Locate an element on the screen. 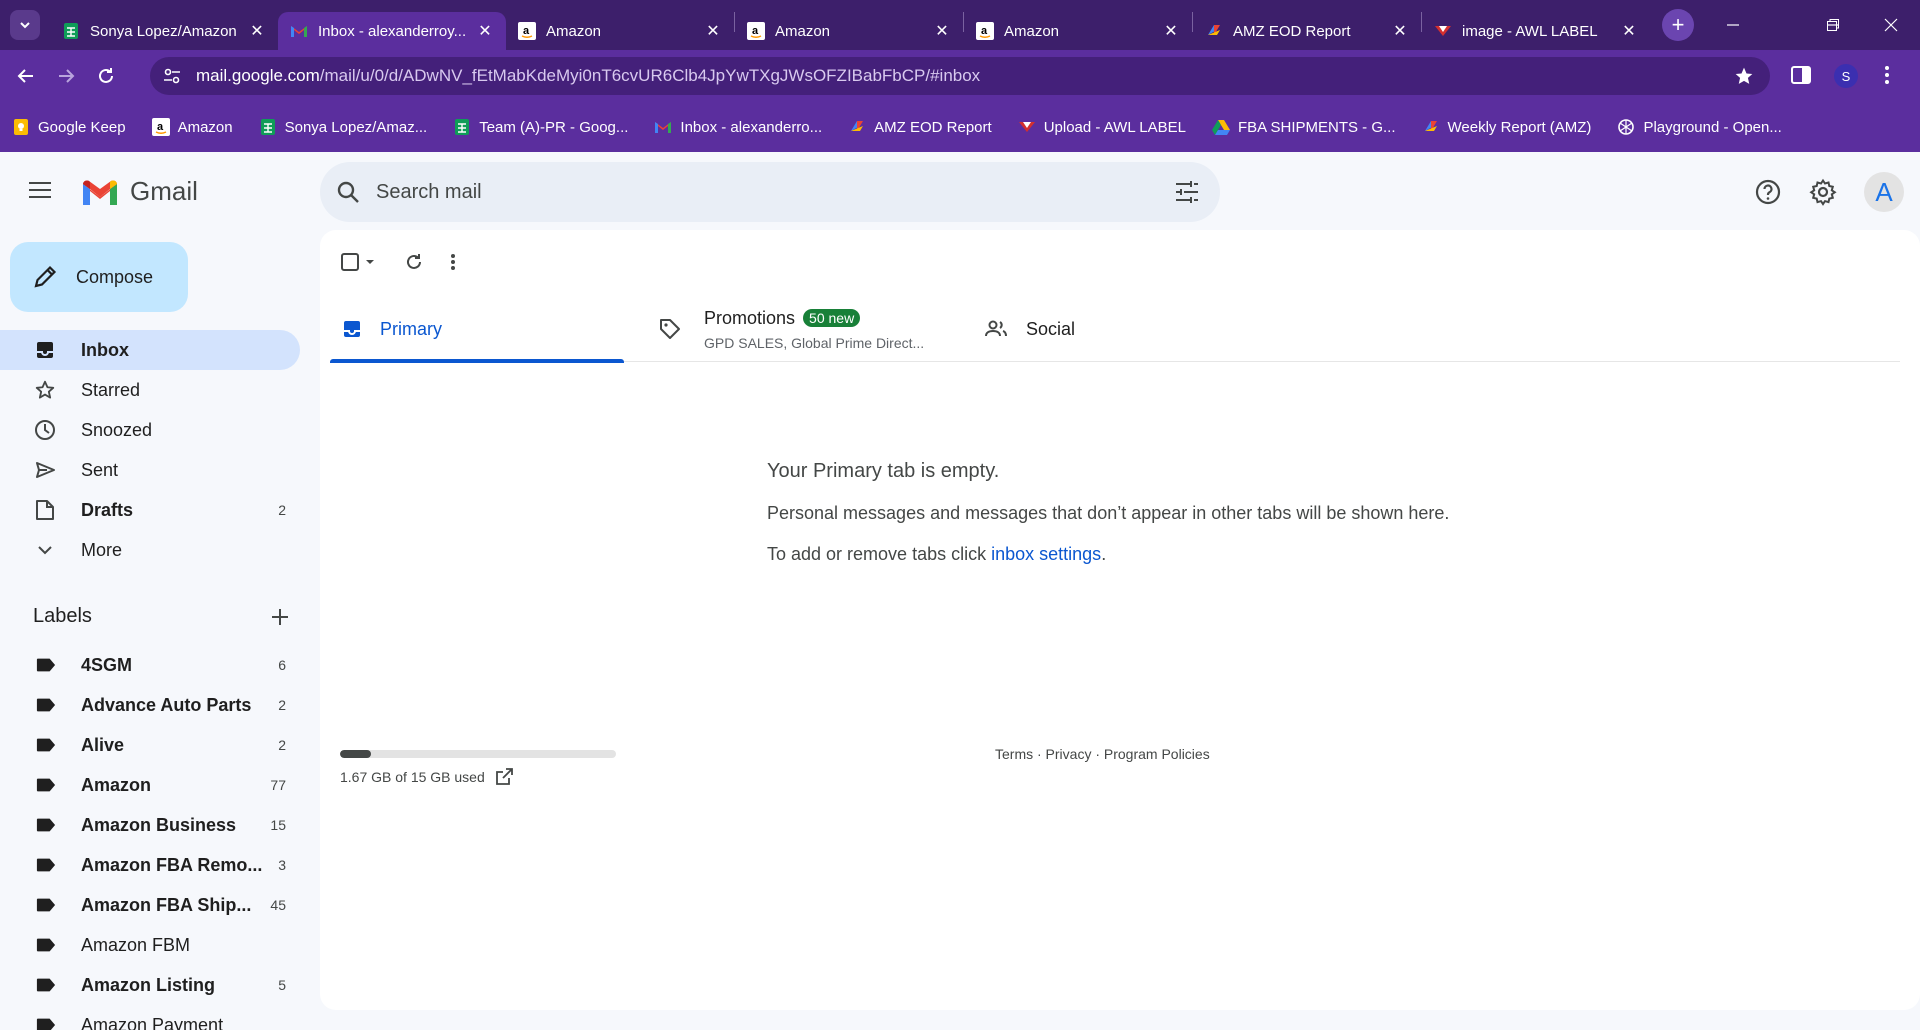 This screenshot has height=1030, width=1920. gear-icon is located at coordinates (1823, 192).